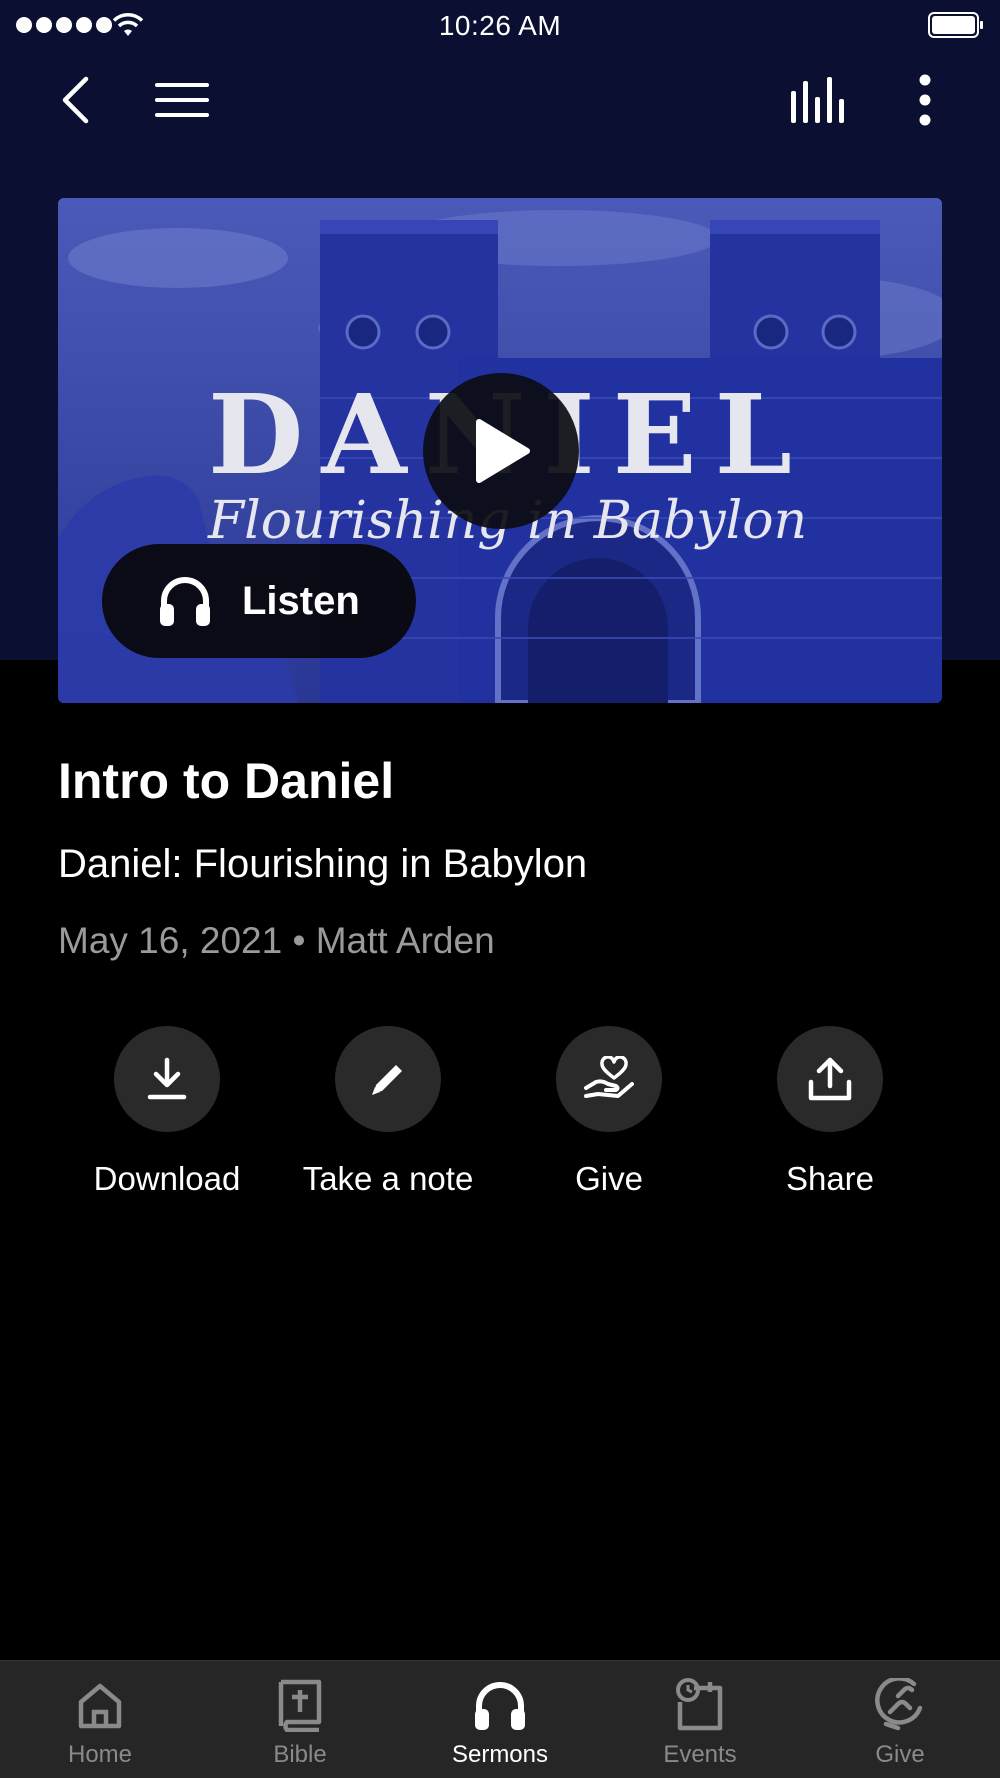 The width and height of the screenshot is (1000, 1778). What do you see at coordinates (100, 1705) in the screenshot?
I see `home-icon` at bounding box center [100, 1705].